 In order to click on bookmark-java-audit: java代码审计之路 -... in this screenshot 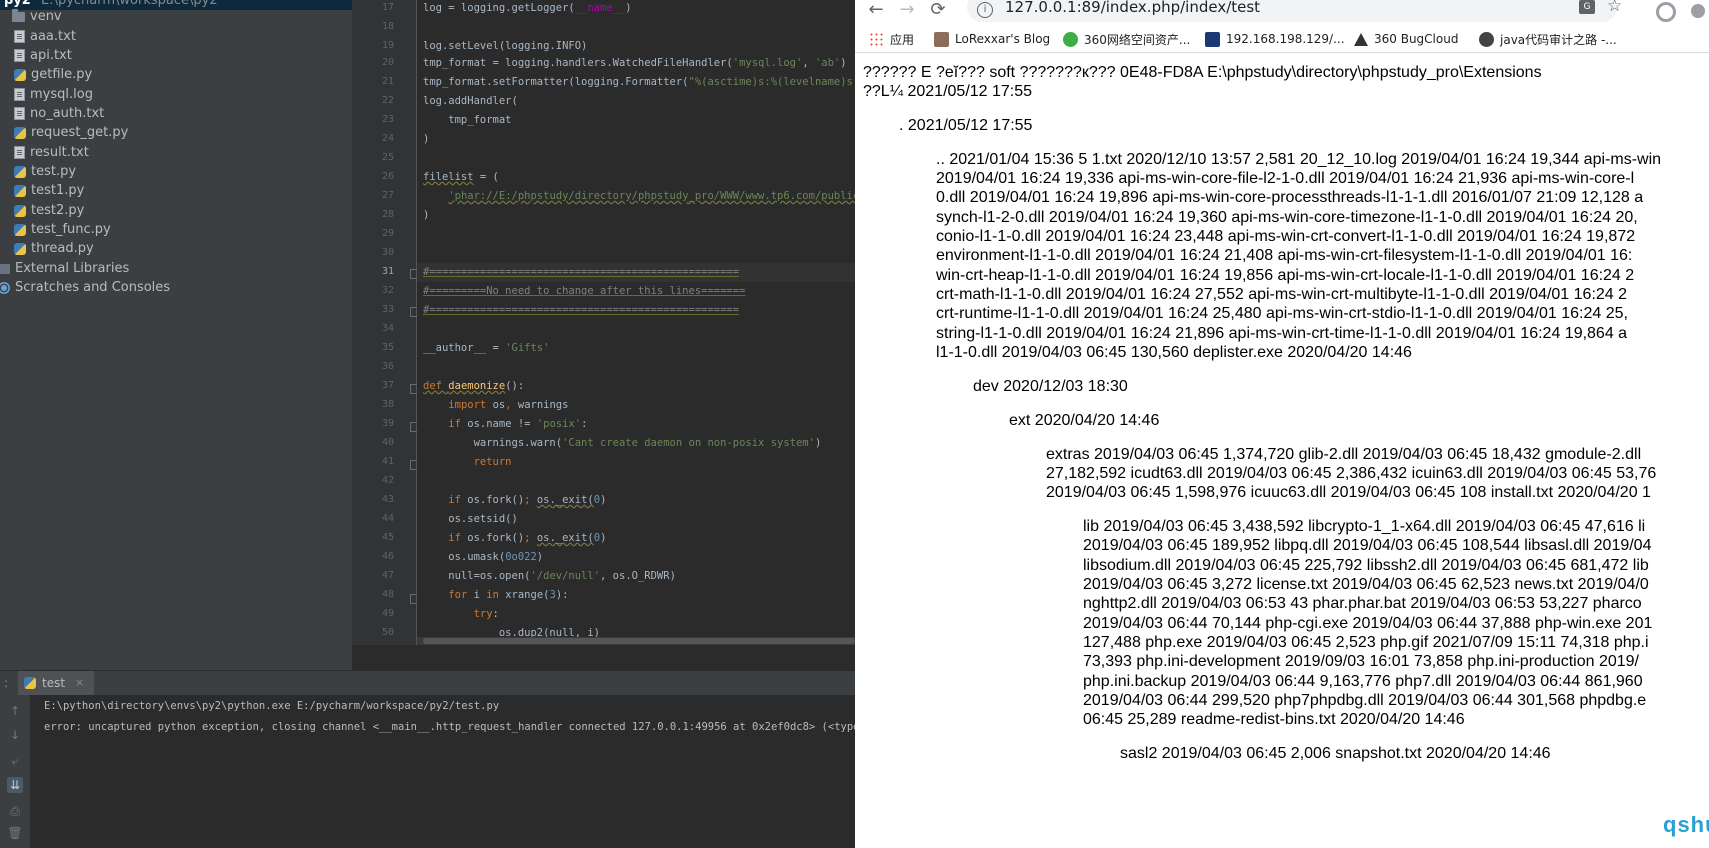, I will do `click(1548, 39)`.